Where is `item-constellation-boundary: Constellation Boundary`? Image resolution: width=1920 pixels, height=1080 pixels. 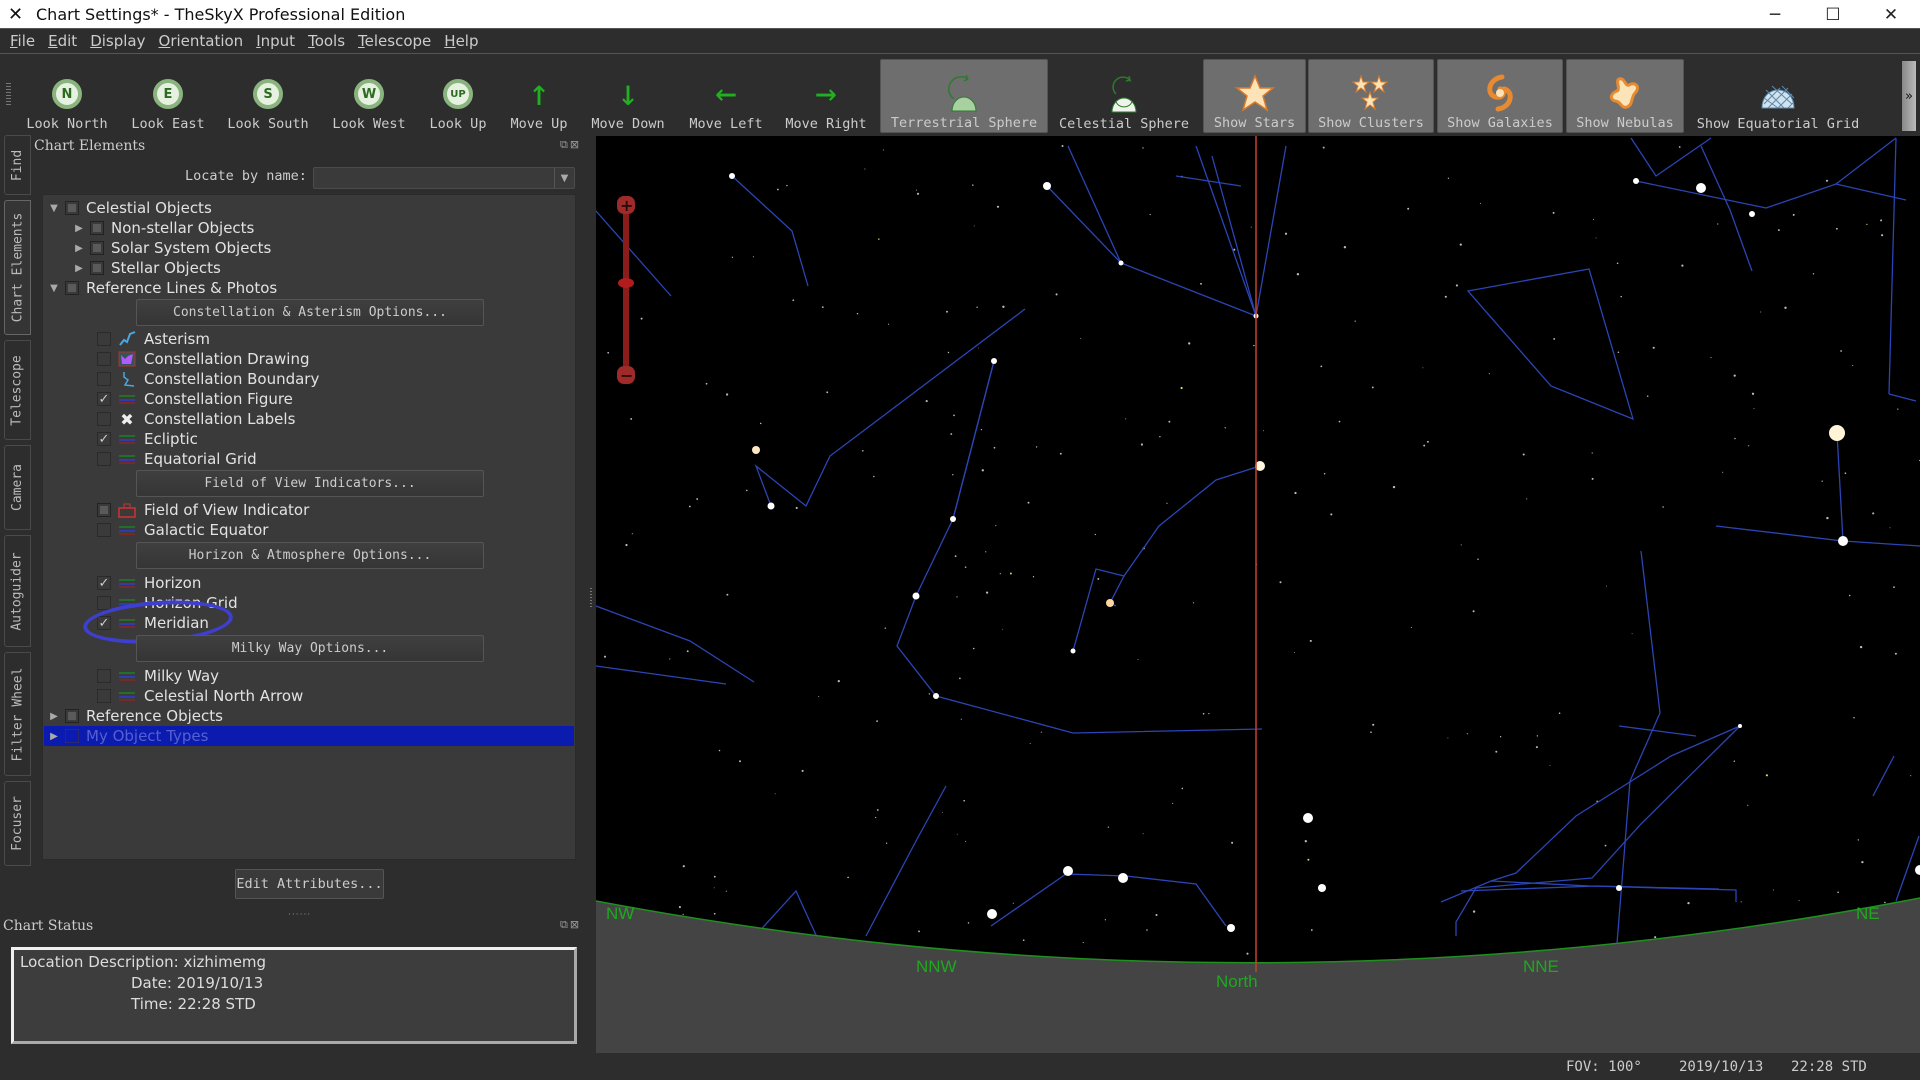 item-constellation-boundary: Constellation Boundary is located at coordinates (206, 379).